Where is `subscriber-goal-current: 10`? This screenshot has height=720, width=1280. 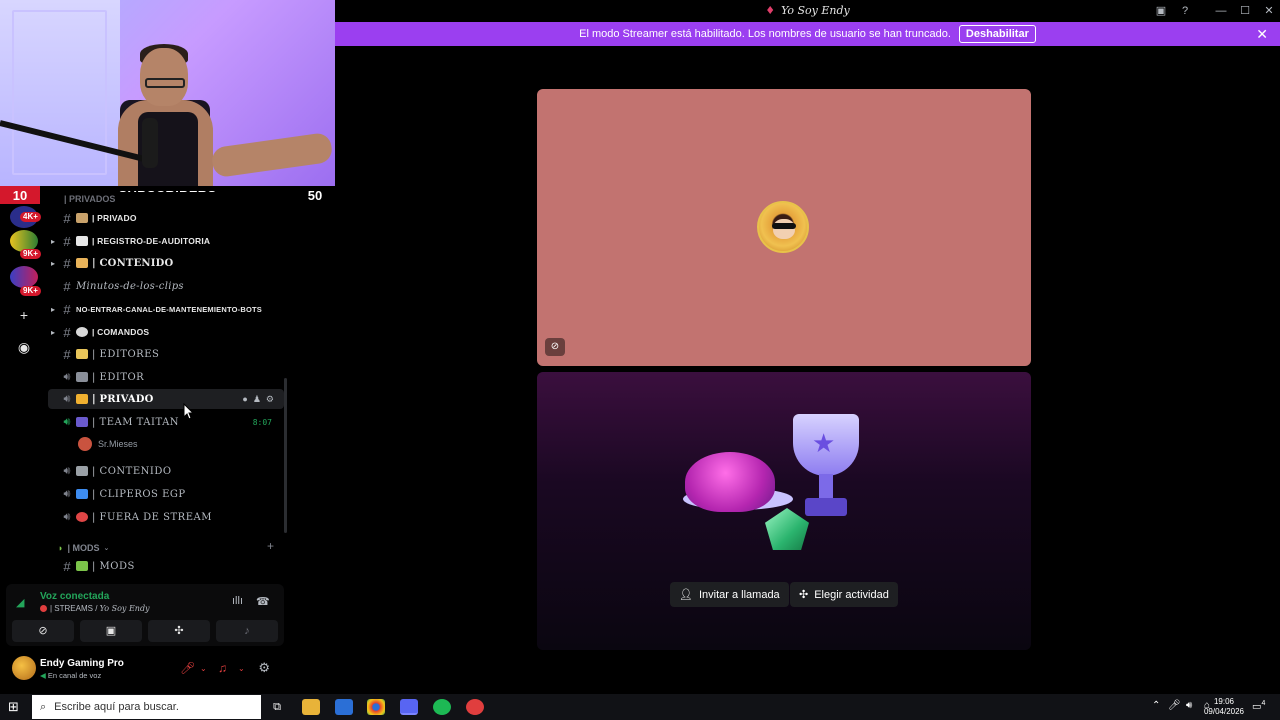 subscriber-goal-current: 10 is located at coordinates (20, 195).